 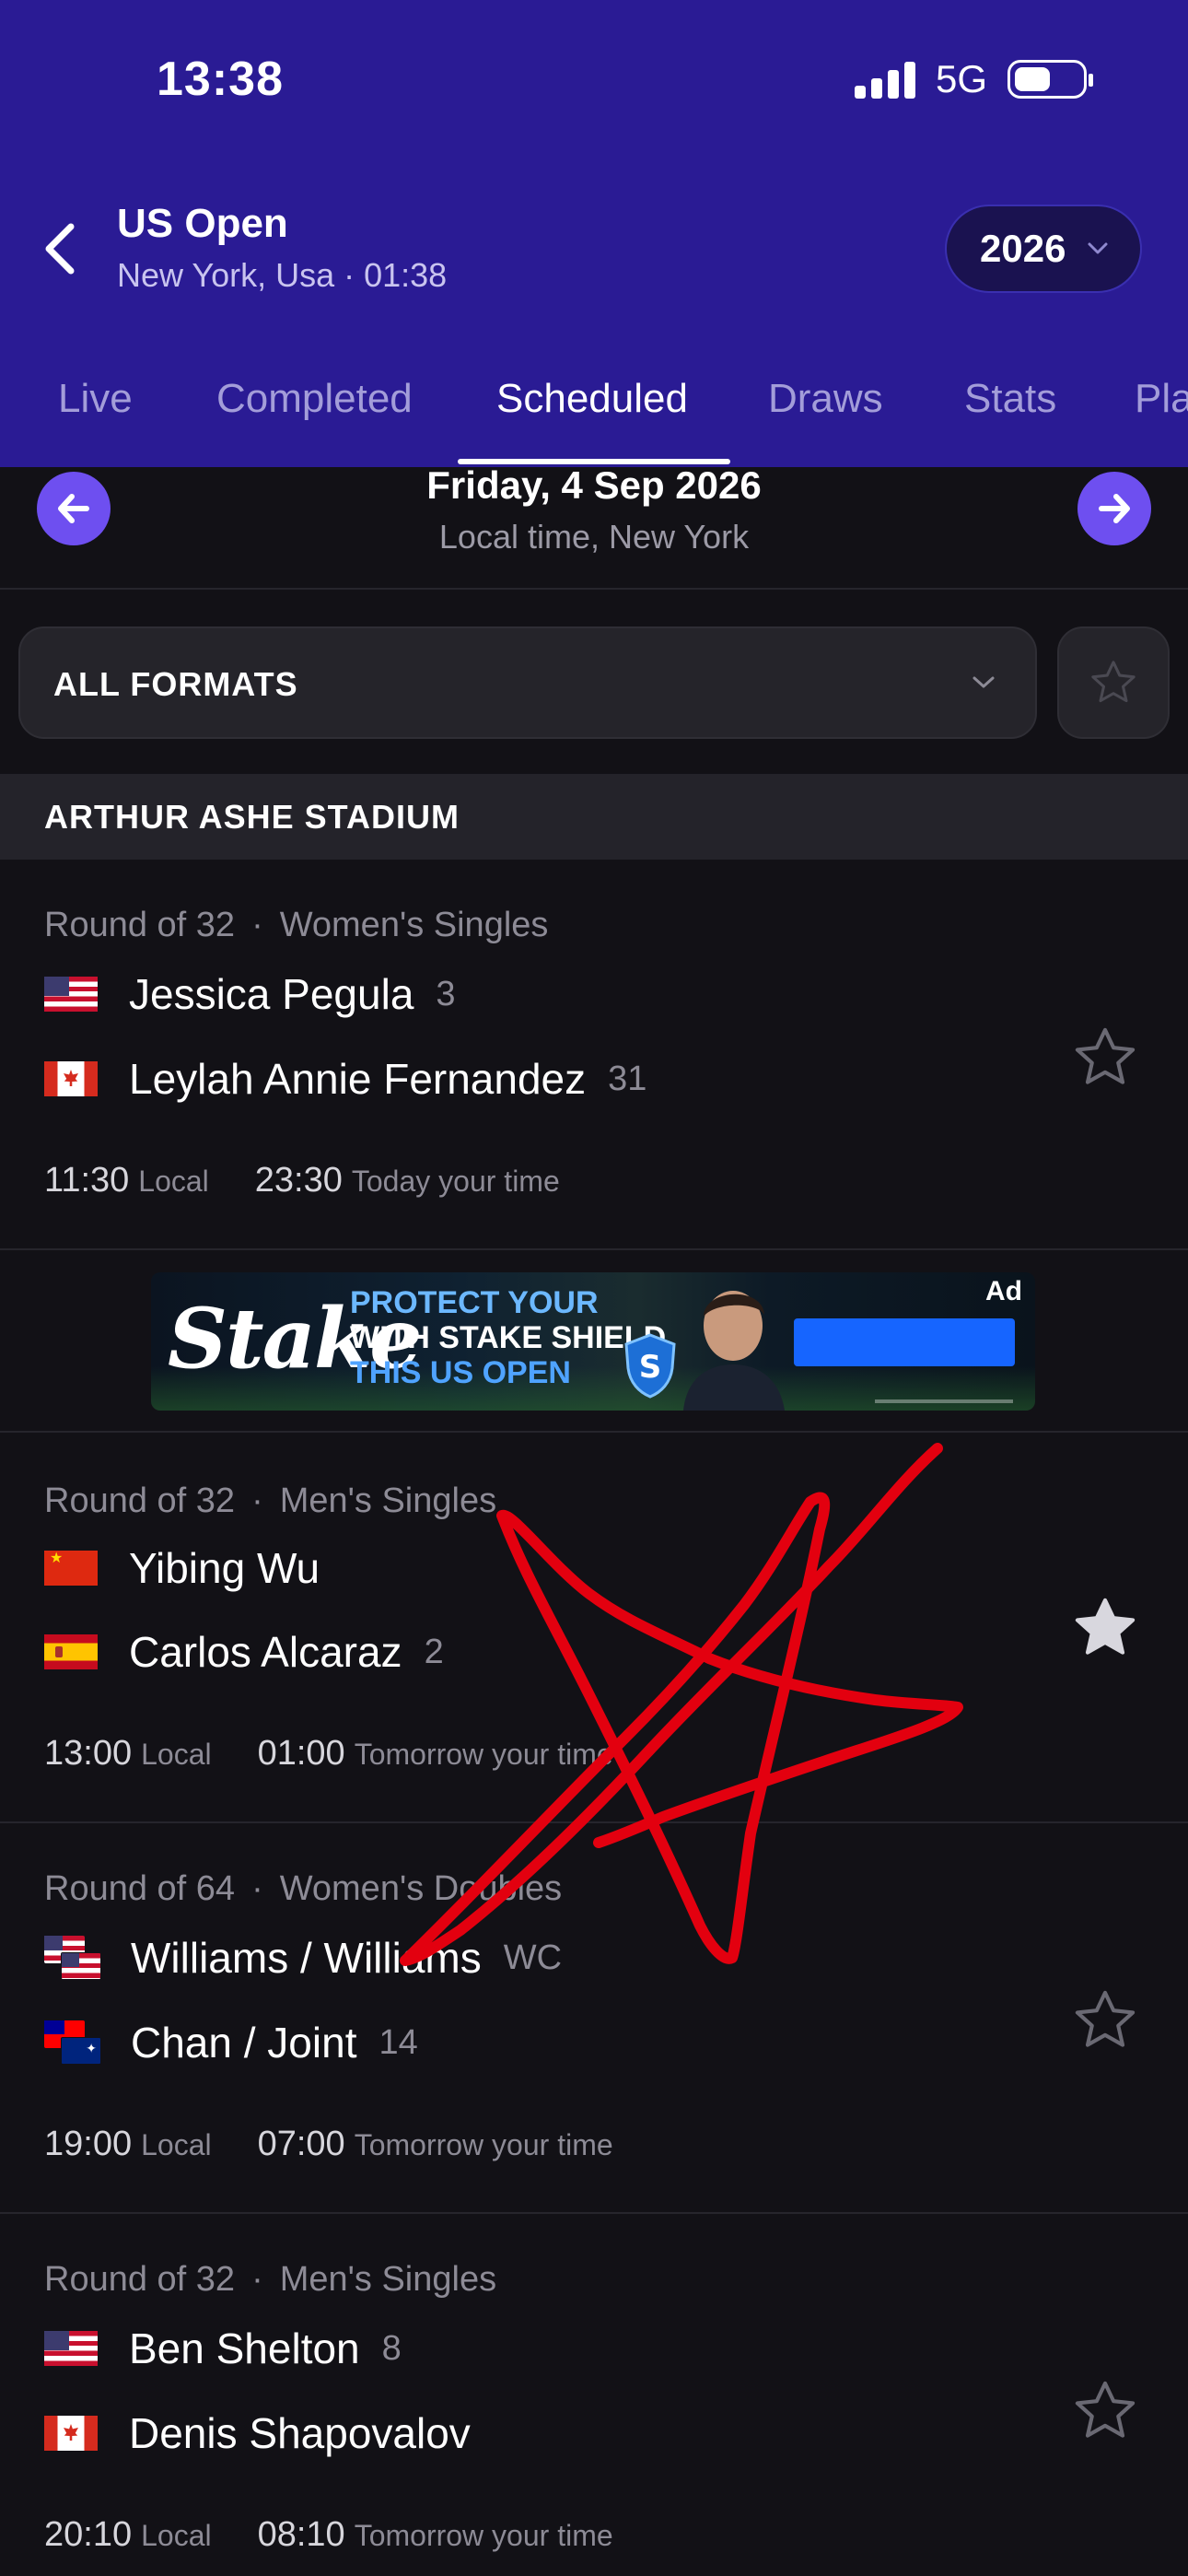 I want to click on match-meta: Round of 32 · Women's Singles, so click(x=296, y=925).